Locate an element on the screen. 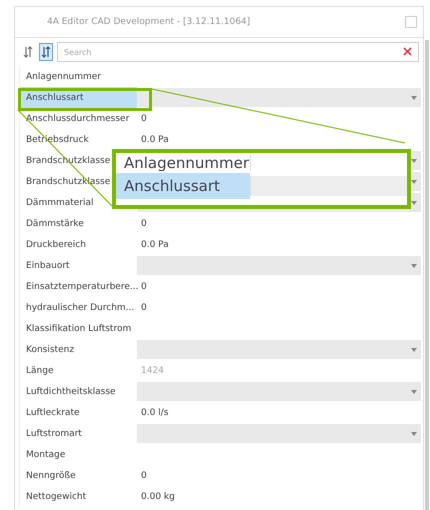 The height and width of the screenshot is (510, 430). value-text: 1424 is located at coordinates (152, 371).